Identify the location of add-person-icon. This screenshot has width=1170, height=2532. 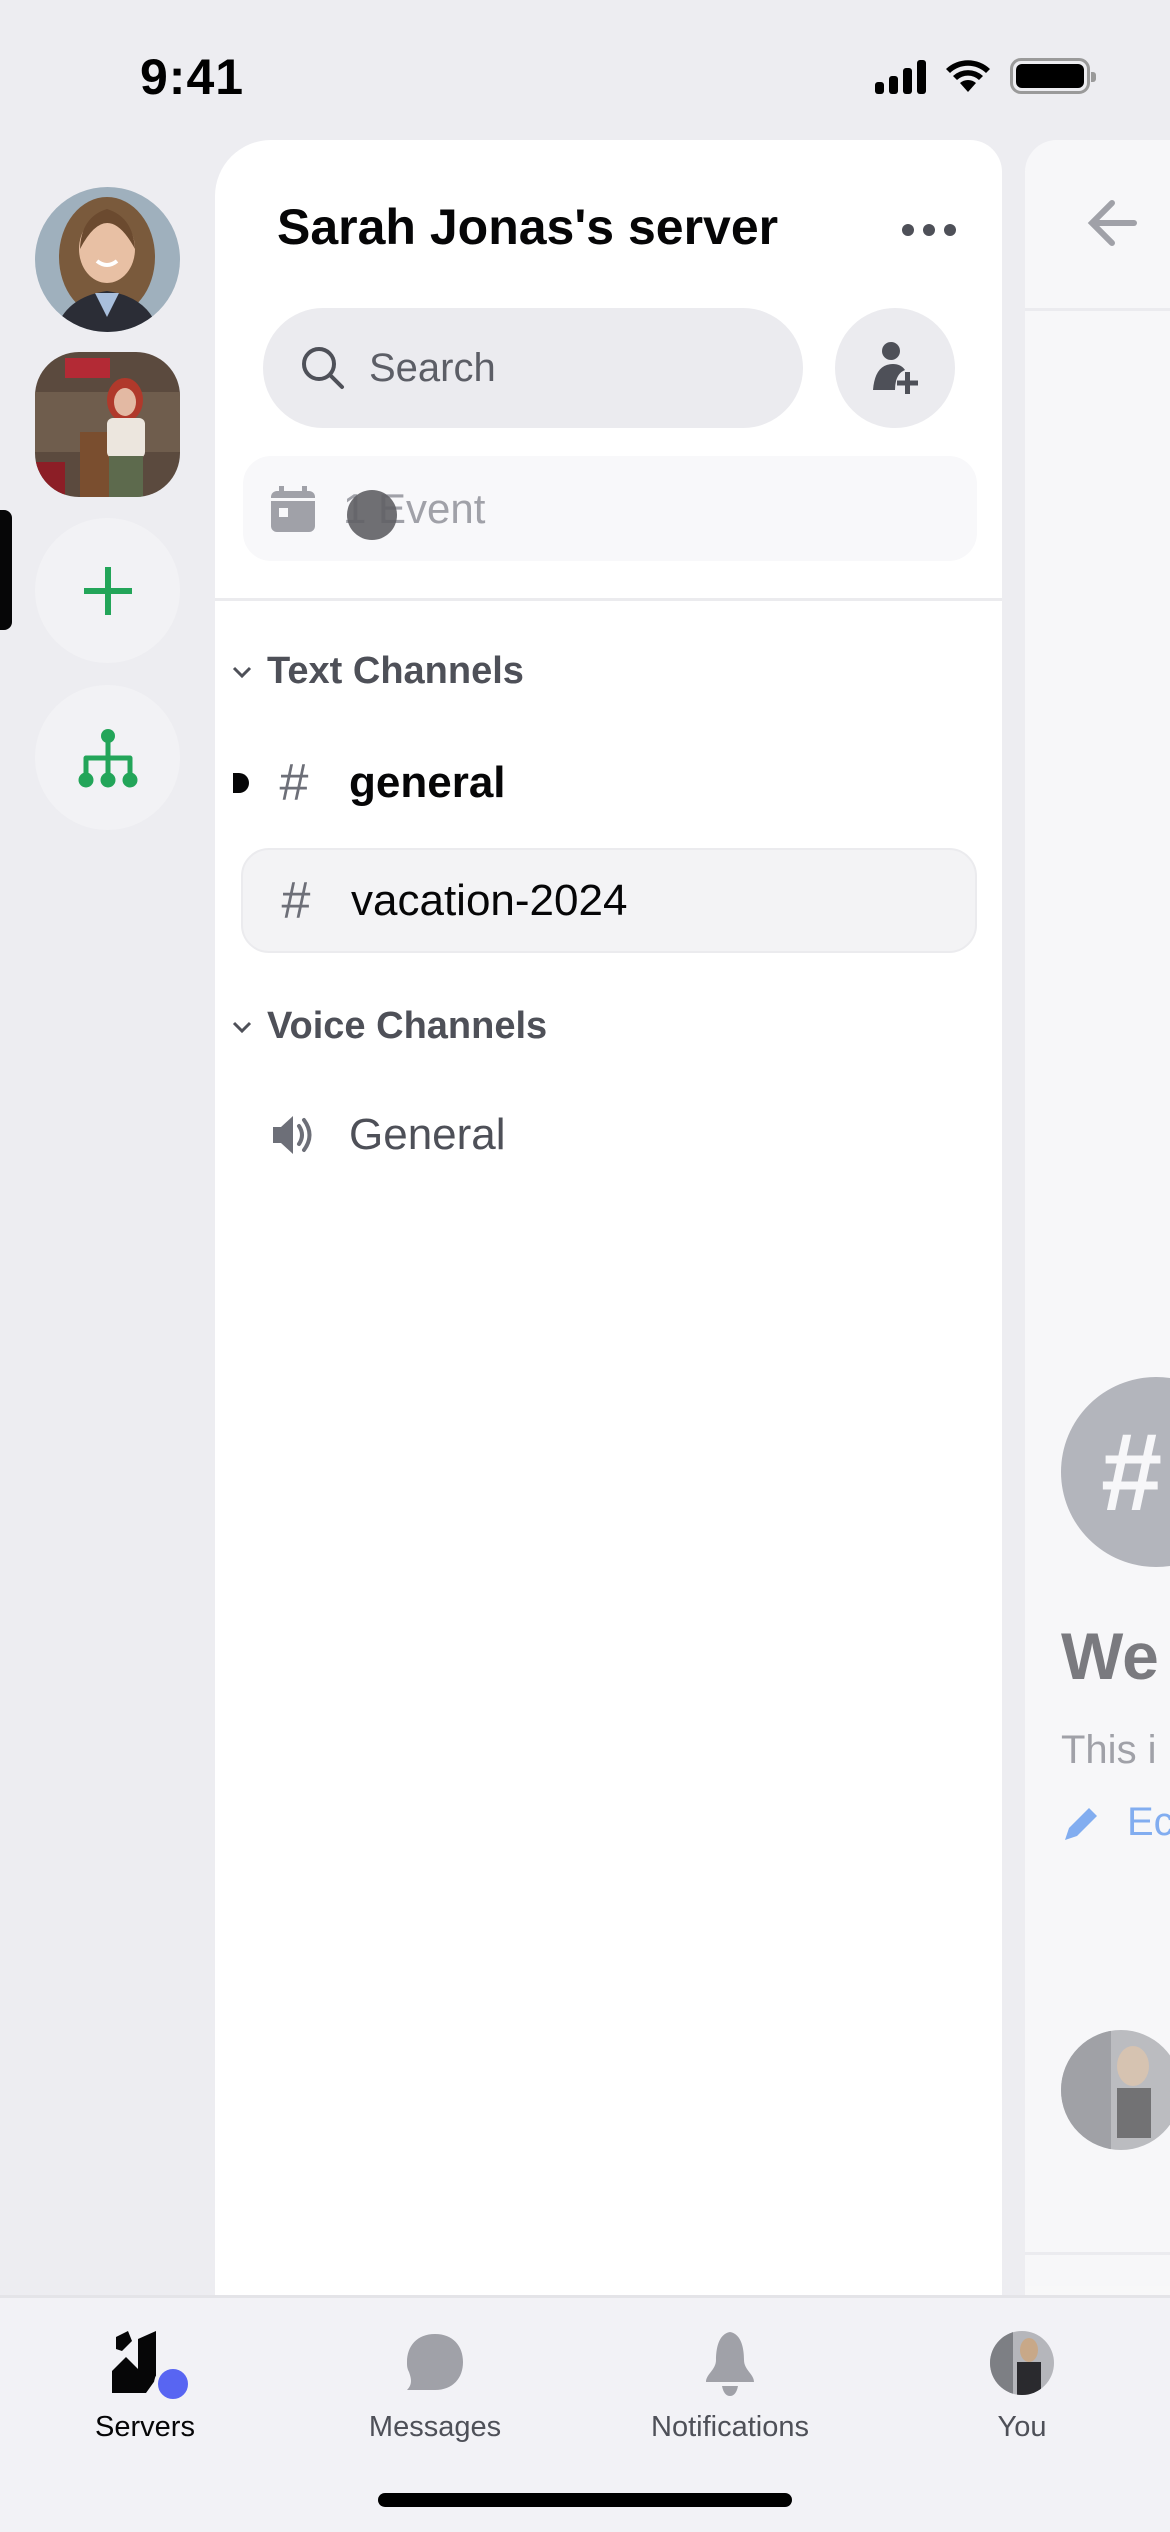
(895, 368).